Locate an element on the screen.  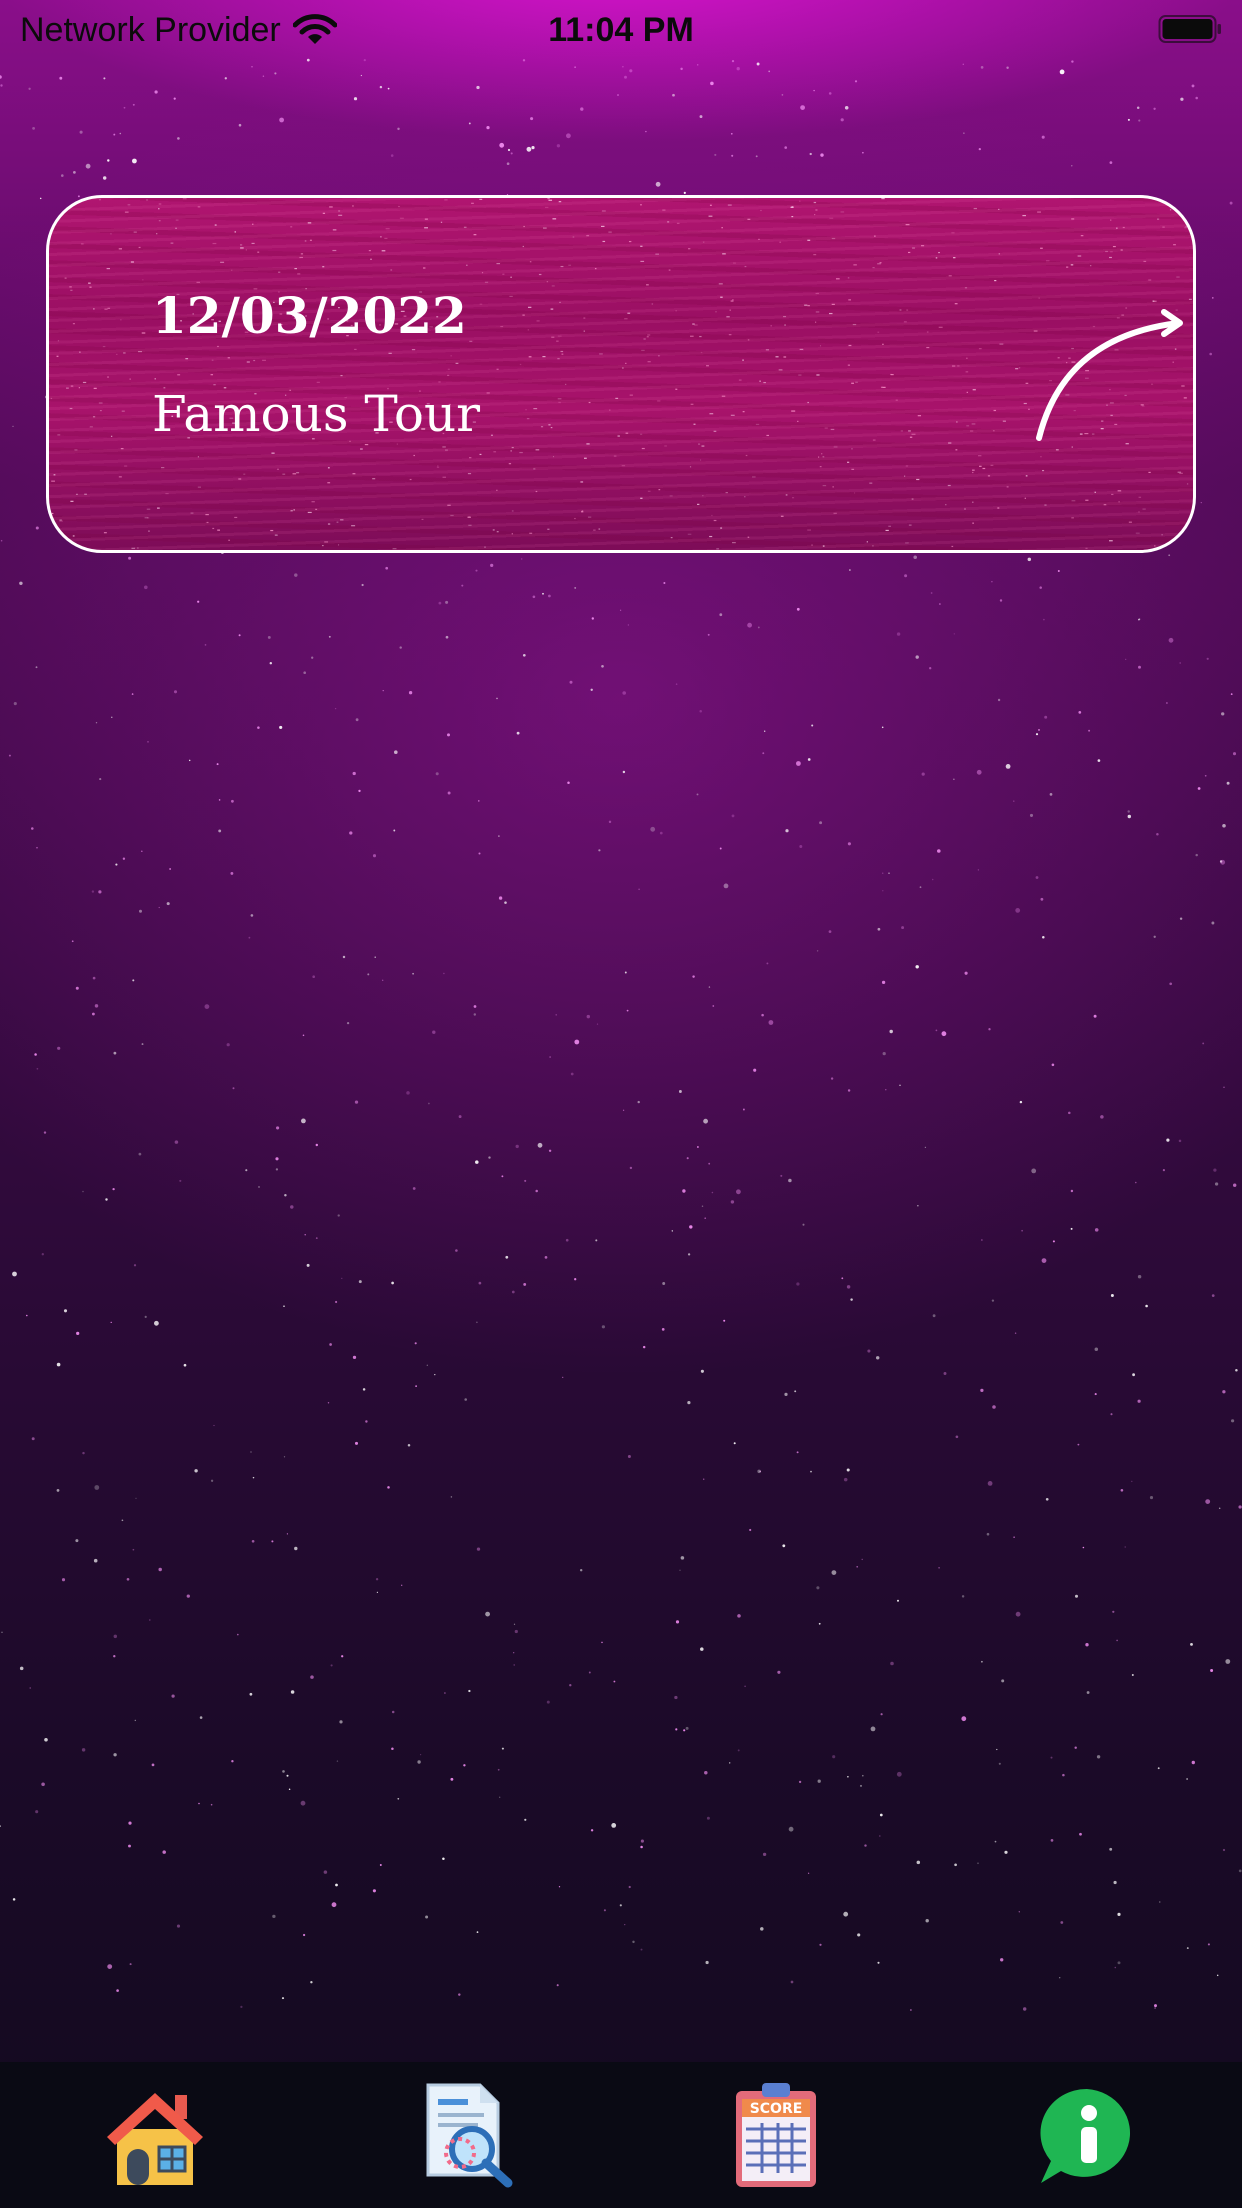
tab-search-documents is located at coordinates (466, 2135).